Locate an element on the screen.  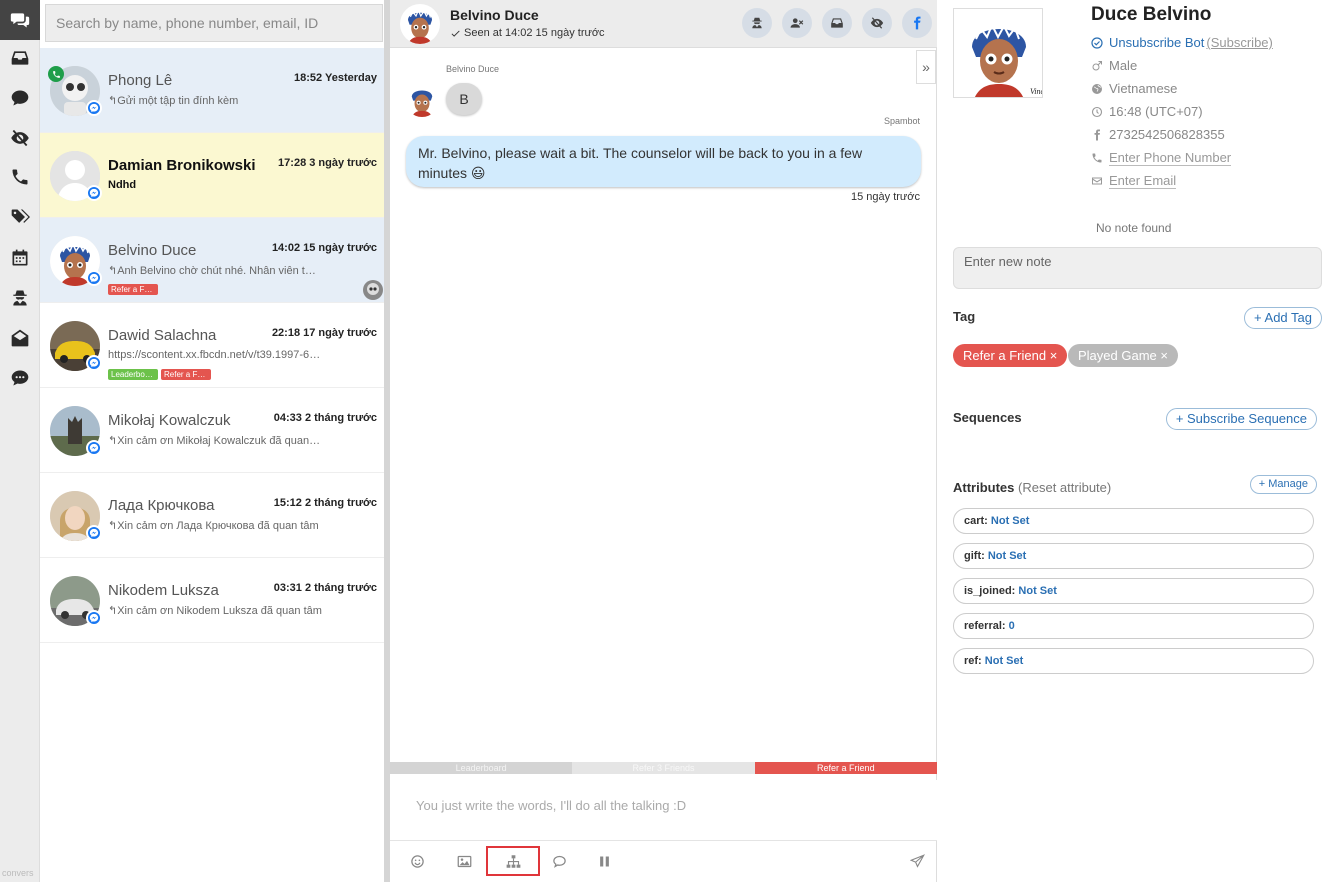
profile-name: Duce Belvino is located at coordinates (1151, 14).